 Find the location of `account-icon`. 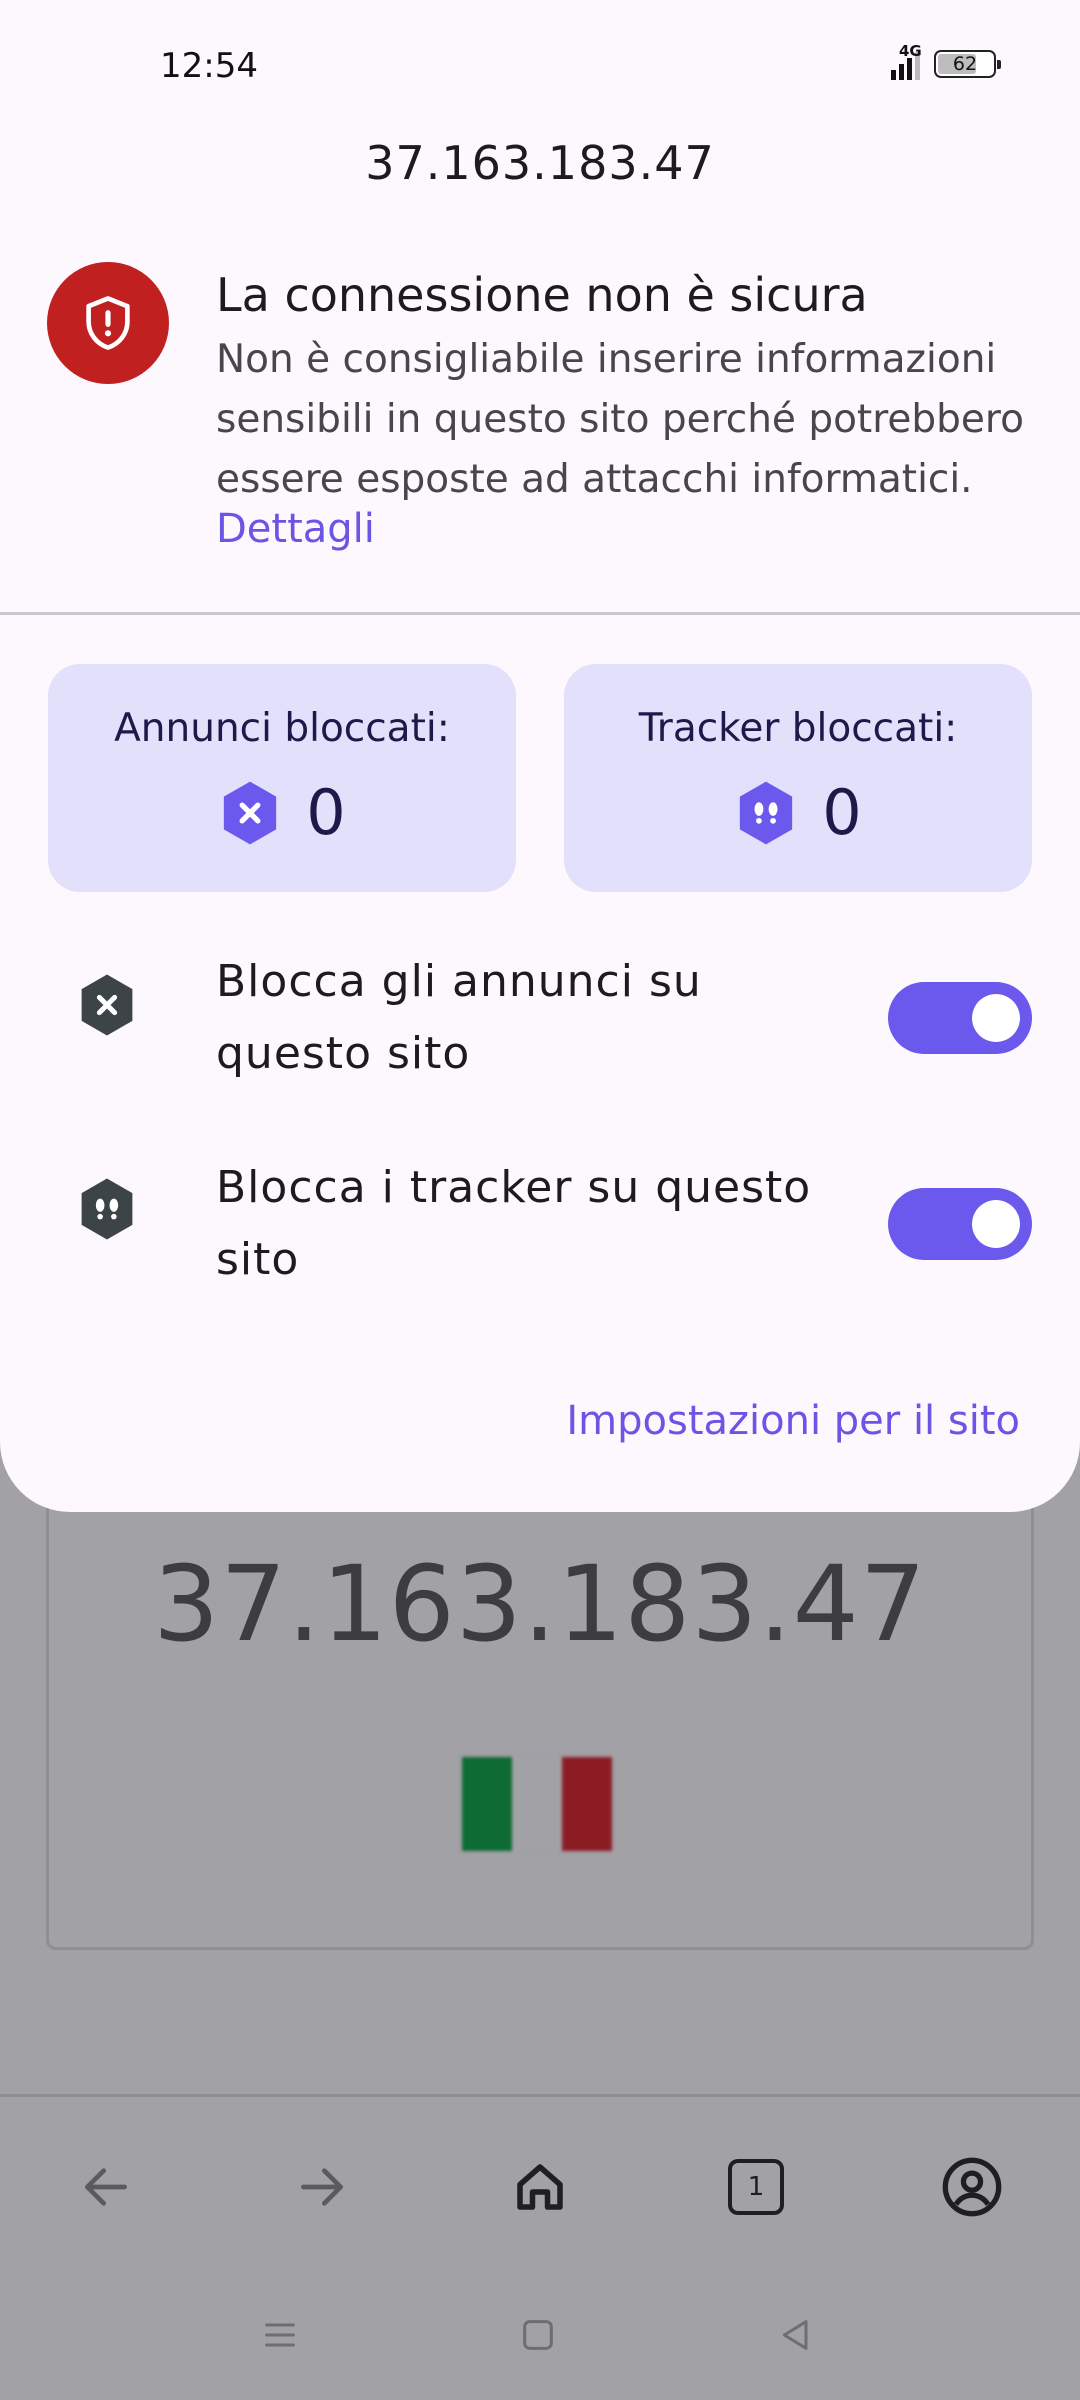

account-icon is located at coordinates (972, 2187).